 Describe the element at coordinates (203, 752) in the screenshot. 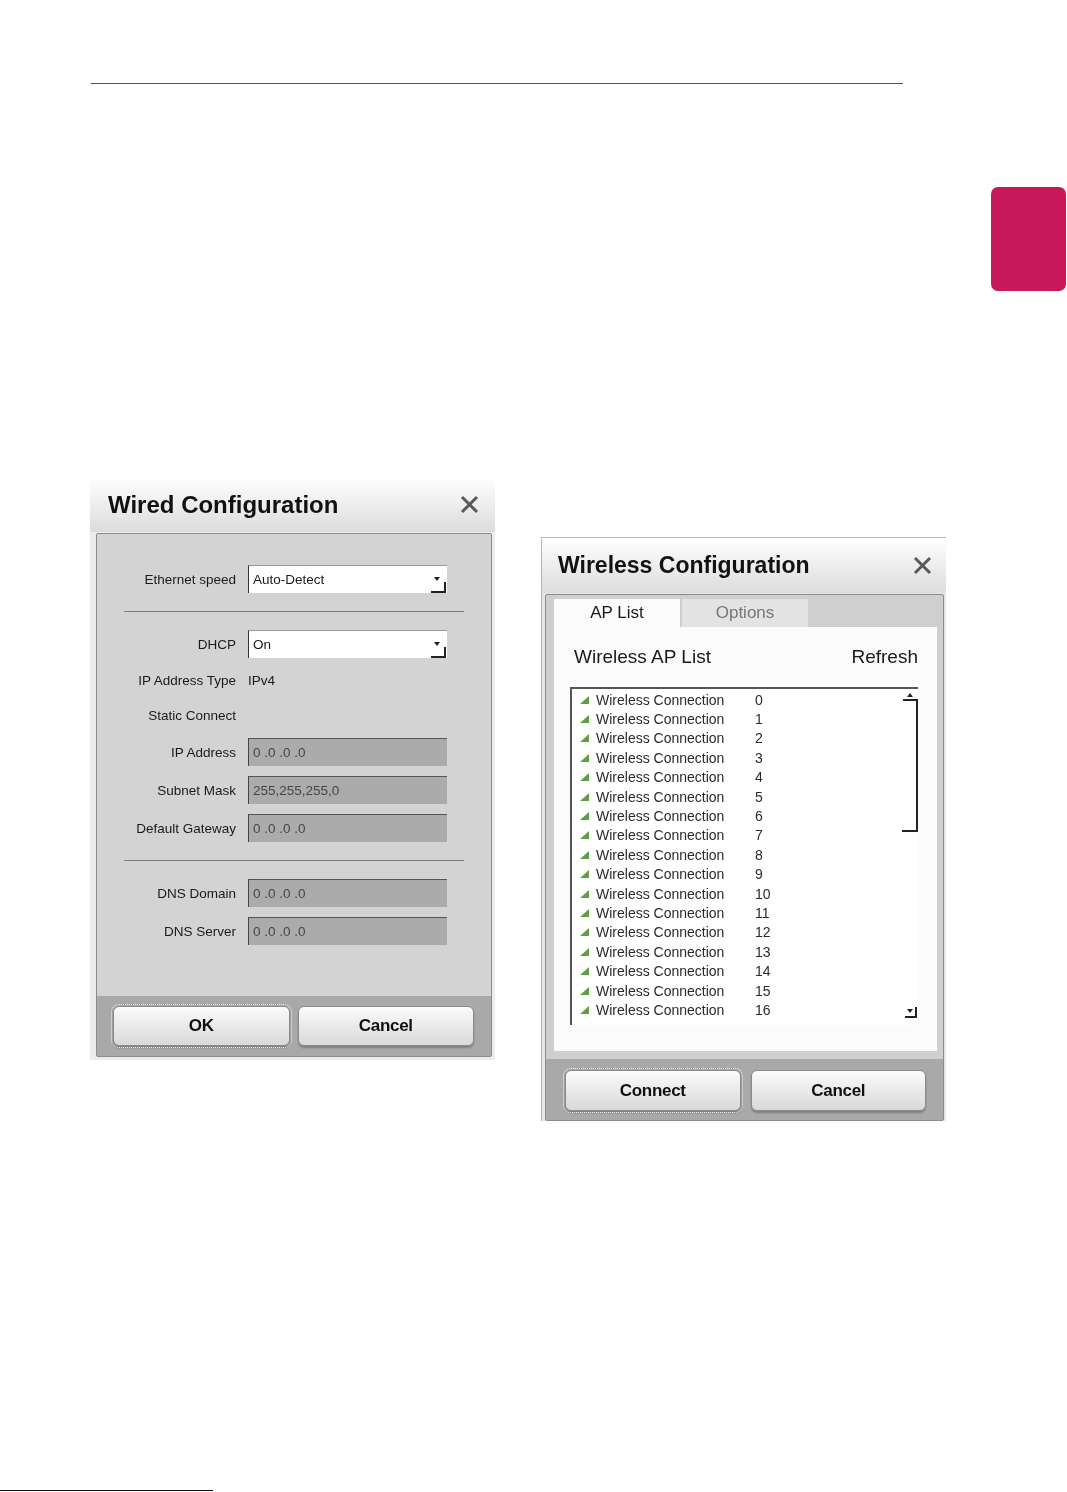

I see `form-label: IP Address` at that location.